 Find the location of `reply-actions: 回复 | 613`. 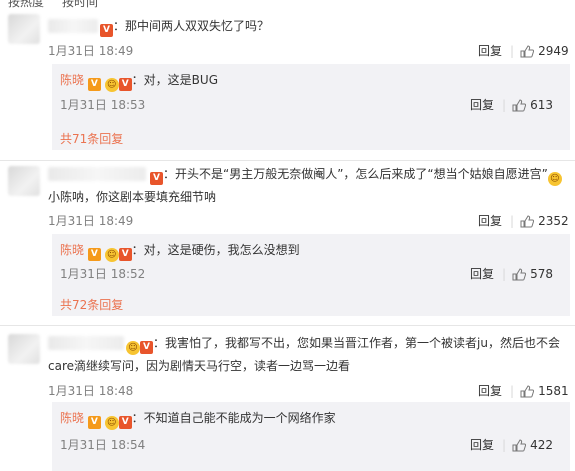

reply-actions: 回复 | 613 is located at coordinates (511, 105).